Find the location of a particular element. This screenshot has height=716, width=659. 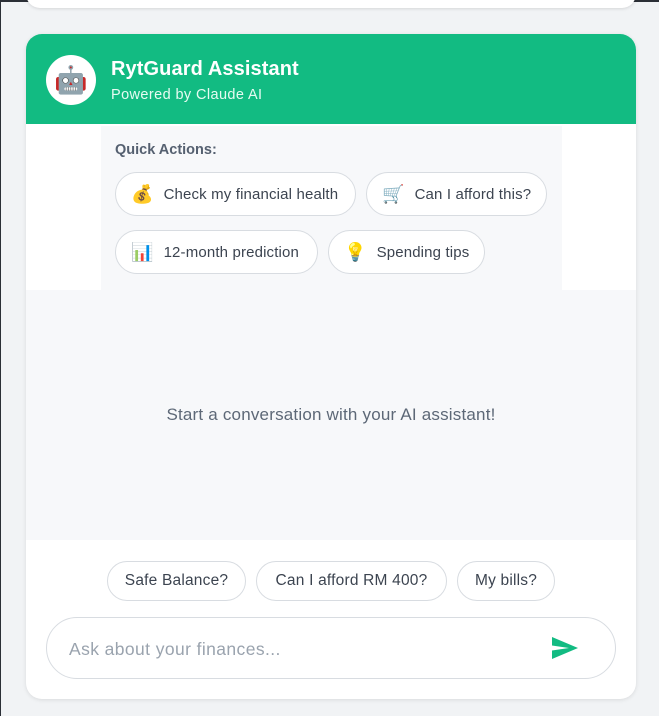

message-input-box is located at coordinates (331, 648).